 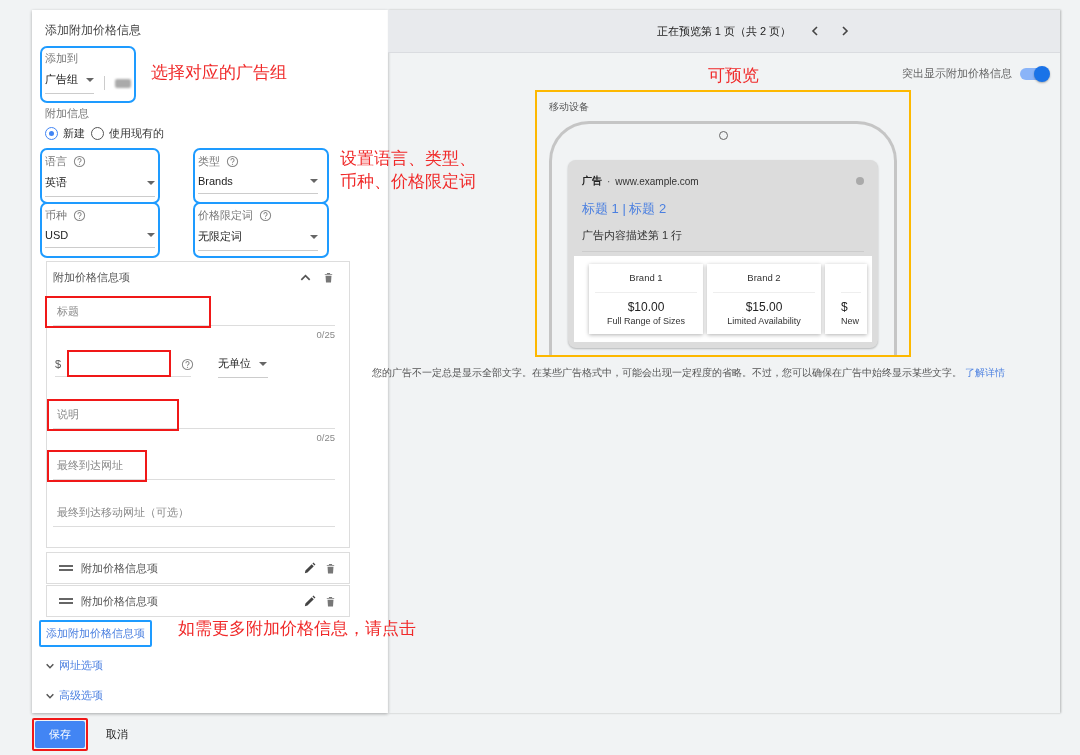 I want to click on setting-dropdown: 无限定词, so click(x=258, y=240).